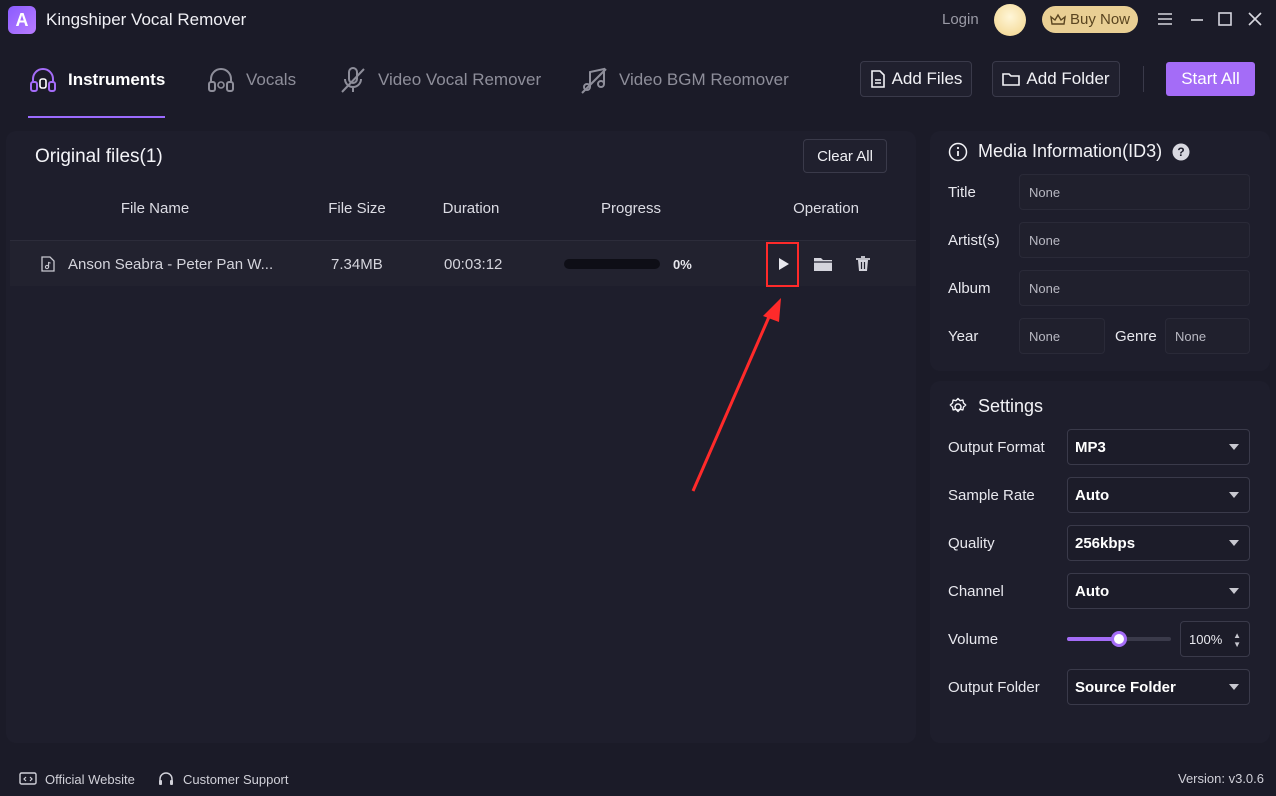 This screenshot has width=1276, height=796. Describe the element at coordinates (1237, 640) in the screenshot. I see `stepper-arrows-icon: ▲ ▼` at that location.